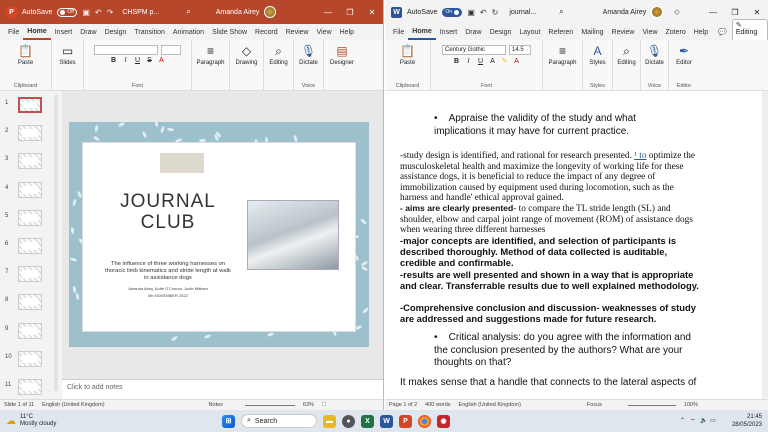 This screenshot has width=768, height=432. Describe the element at coordinates (640, 156) in the screenshot. I see `citation-link: ¹ to` at that location.